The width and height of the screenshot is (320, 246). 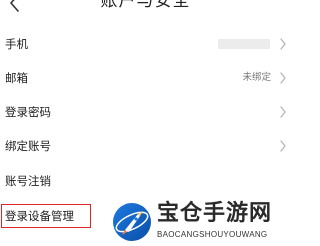 What do you see at coordinates (212, 234) in the screenshot?
I see `watermark-domain: BAOCANGSHOUYOUWANG` at bounding box center [212, 234].